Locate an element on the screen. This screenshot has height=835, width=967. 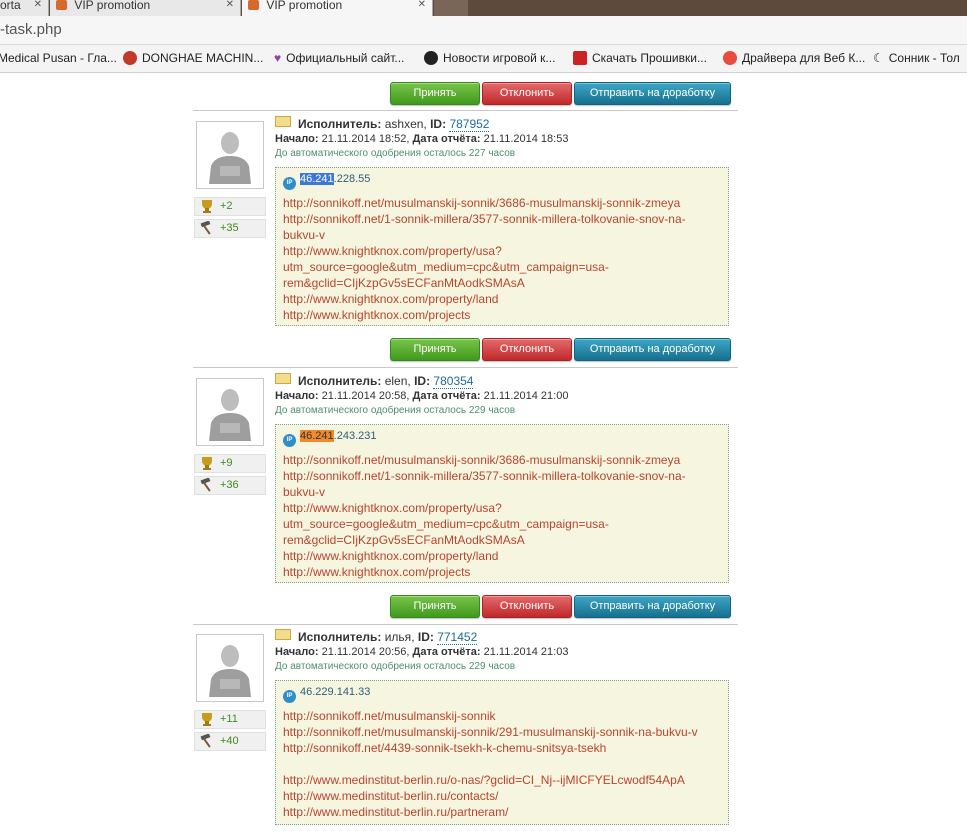
rating-trophy: +2 is located at coordinates (230, 206).